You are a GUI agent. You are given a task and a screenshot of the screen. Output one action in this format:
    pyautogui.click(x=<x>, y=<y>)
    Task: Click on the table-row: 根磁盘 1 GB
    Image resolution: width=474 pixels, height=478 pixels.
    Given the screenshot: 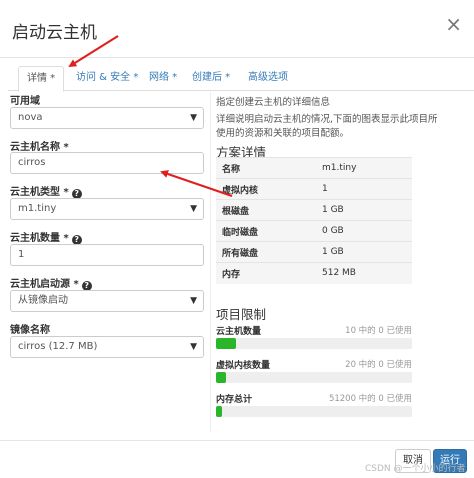 What is the action you would take?
    pyautogui.click(x=314, y=210)
    